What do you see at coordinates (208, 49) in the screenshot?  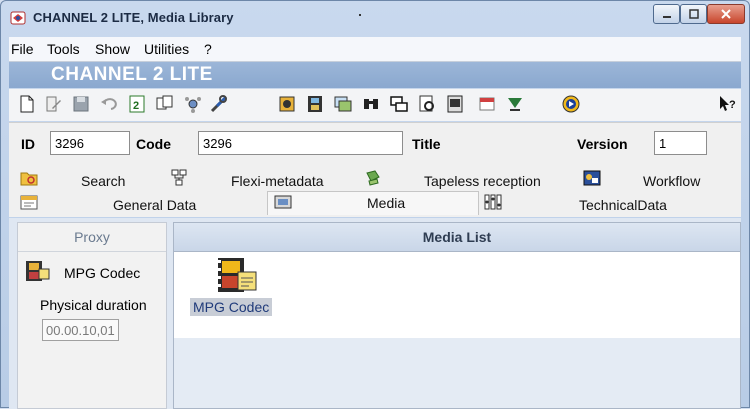 I see `menu-help: ?` at bounding box center [208, 49].